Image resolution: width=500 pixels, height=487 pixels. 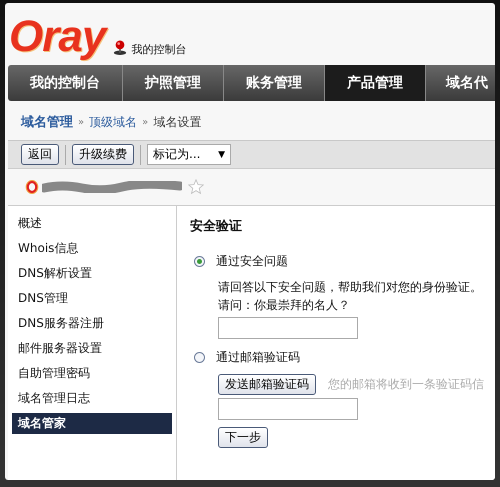 I want to click on toolbar-button: 返回, so click(x=40, y=154).